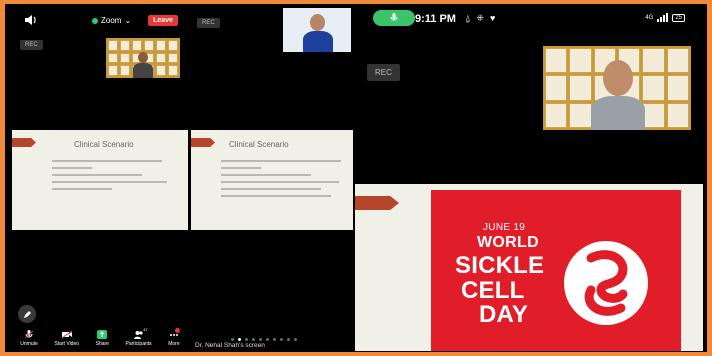 The image size is (712, 356). Describe the element at coordinates (264, 339) in the screenshot. I see `page-indicator` at that location.